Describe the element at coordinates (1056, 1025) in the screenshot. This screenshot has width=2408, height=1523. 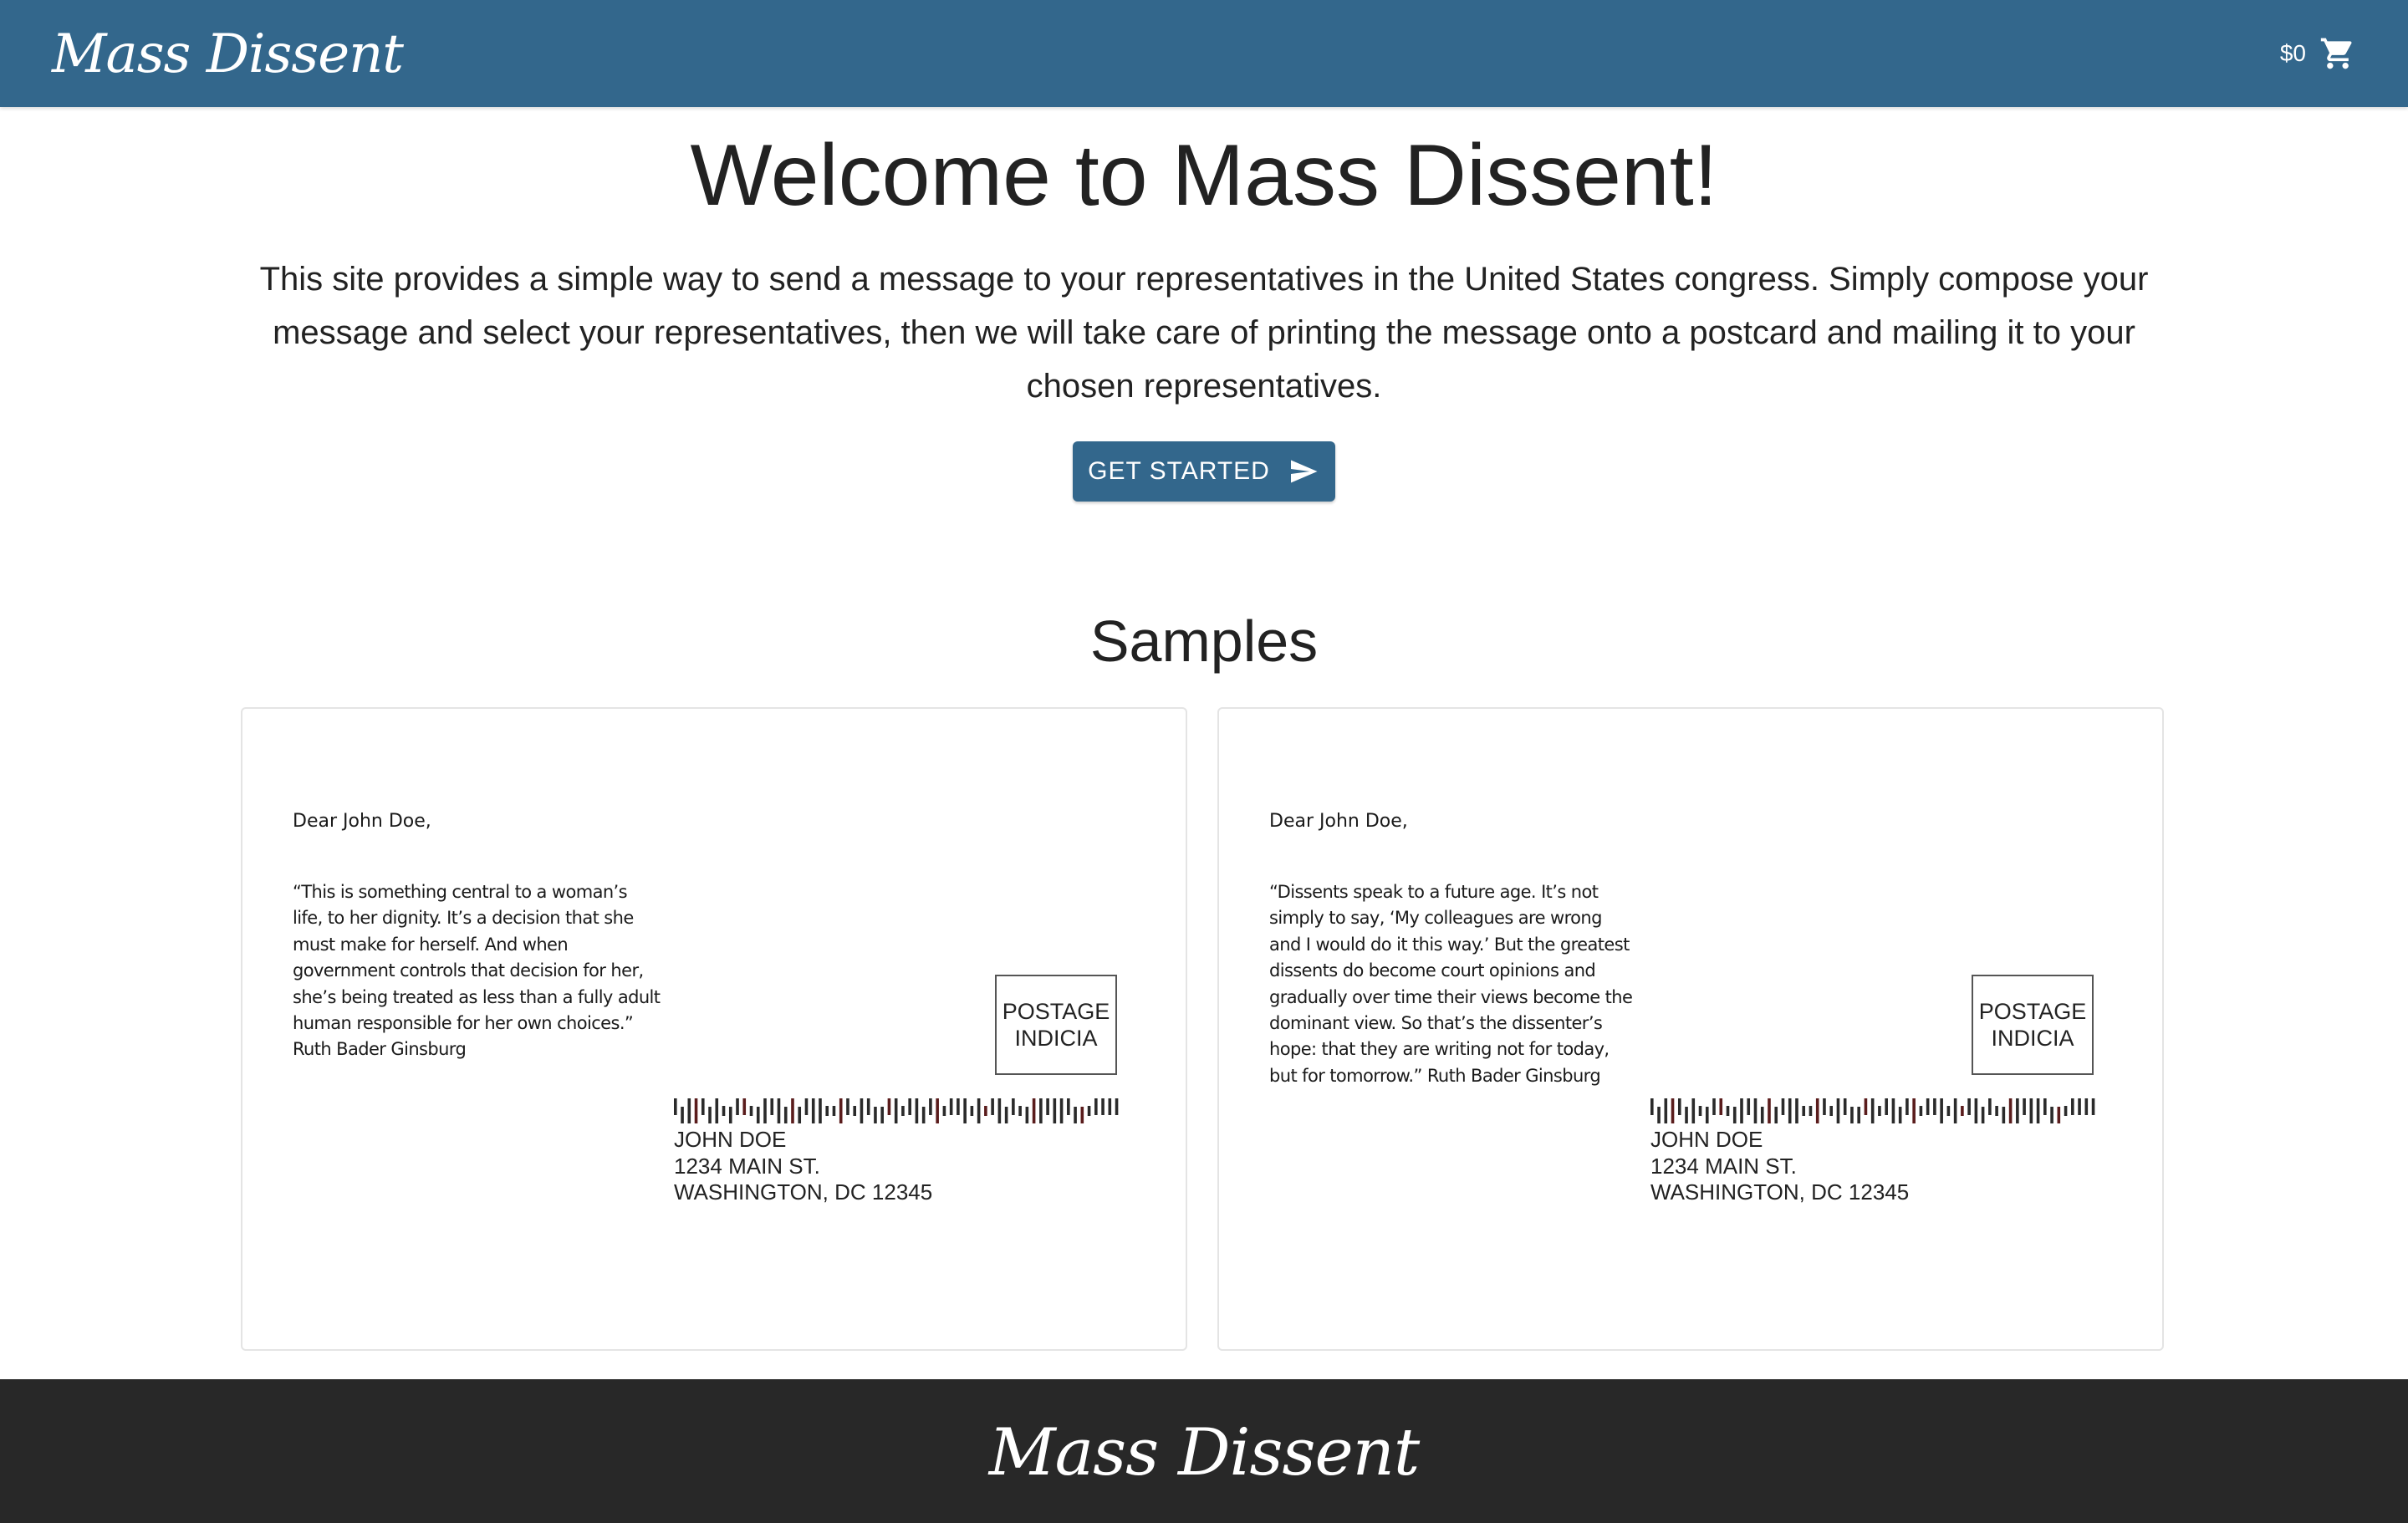
I see `postage-indicia-box: POSTAGE INDICIA` at that location.